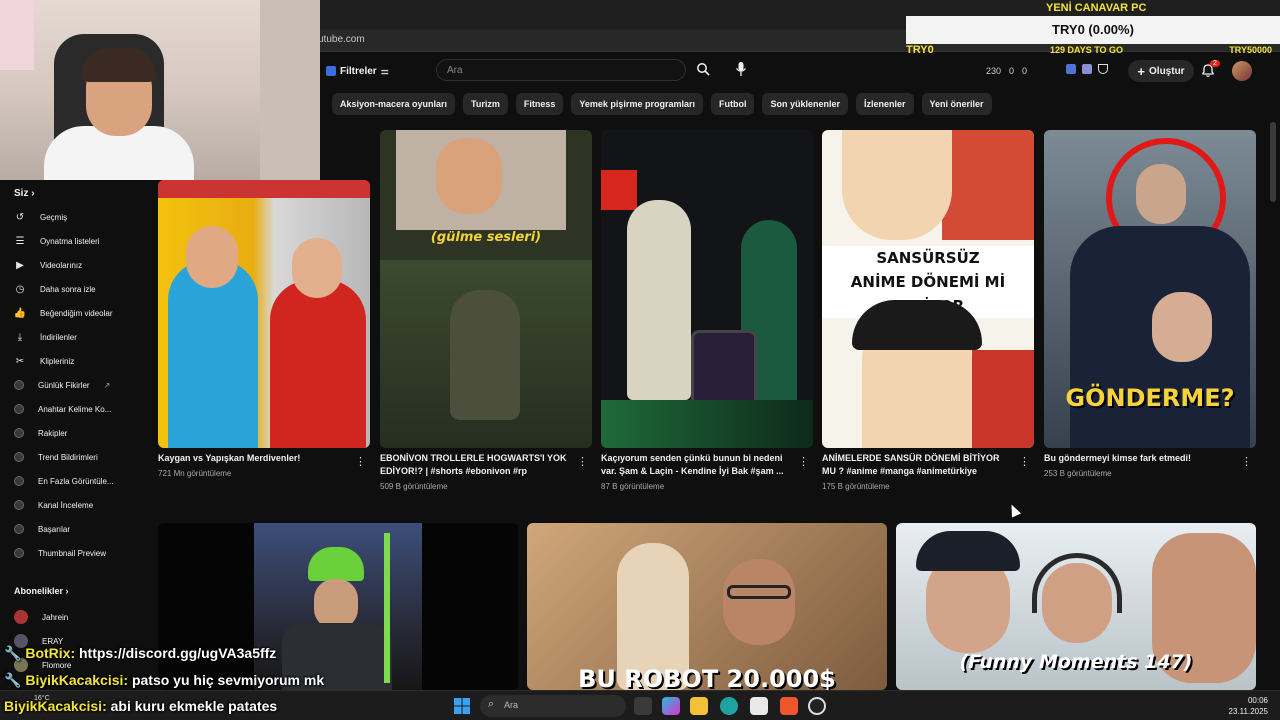  Describe the element at coordinates (1248, 711) in the screenshot. I see `clock-date: 23.11.2025` at that location.